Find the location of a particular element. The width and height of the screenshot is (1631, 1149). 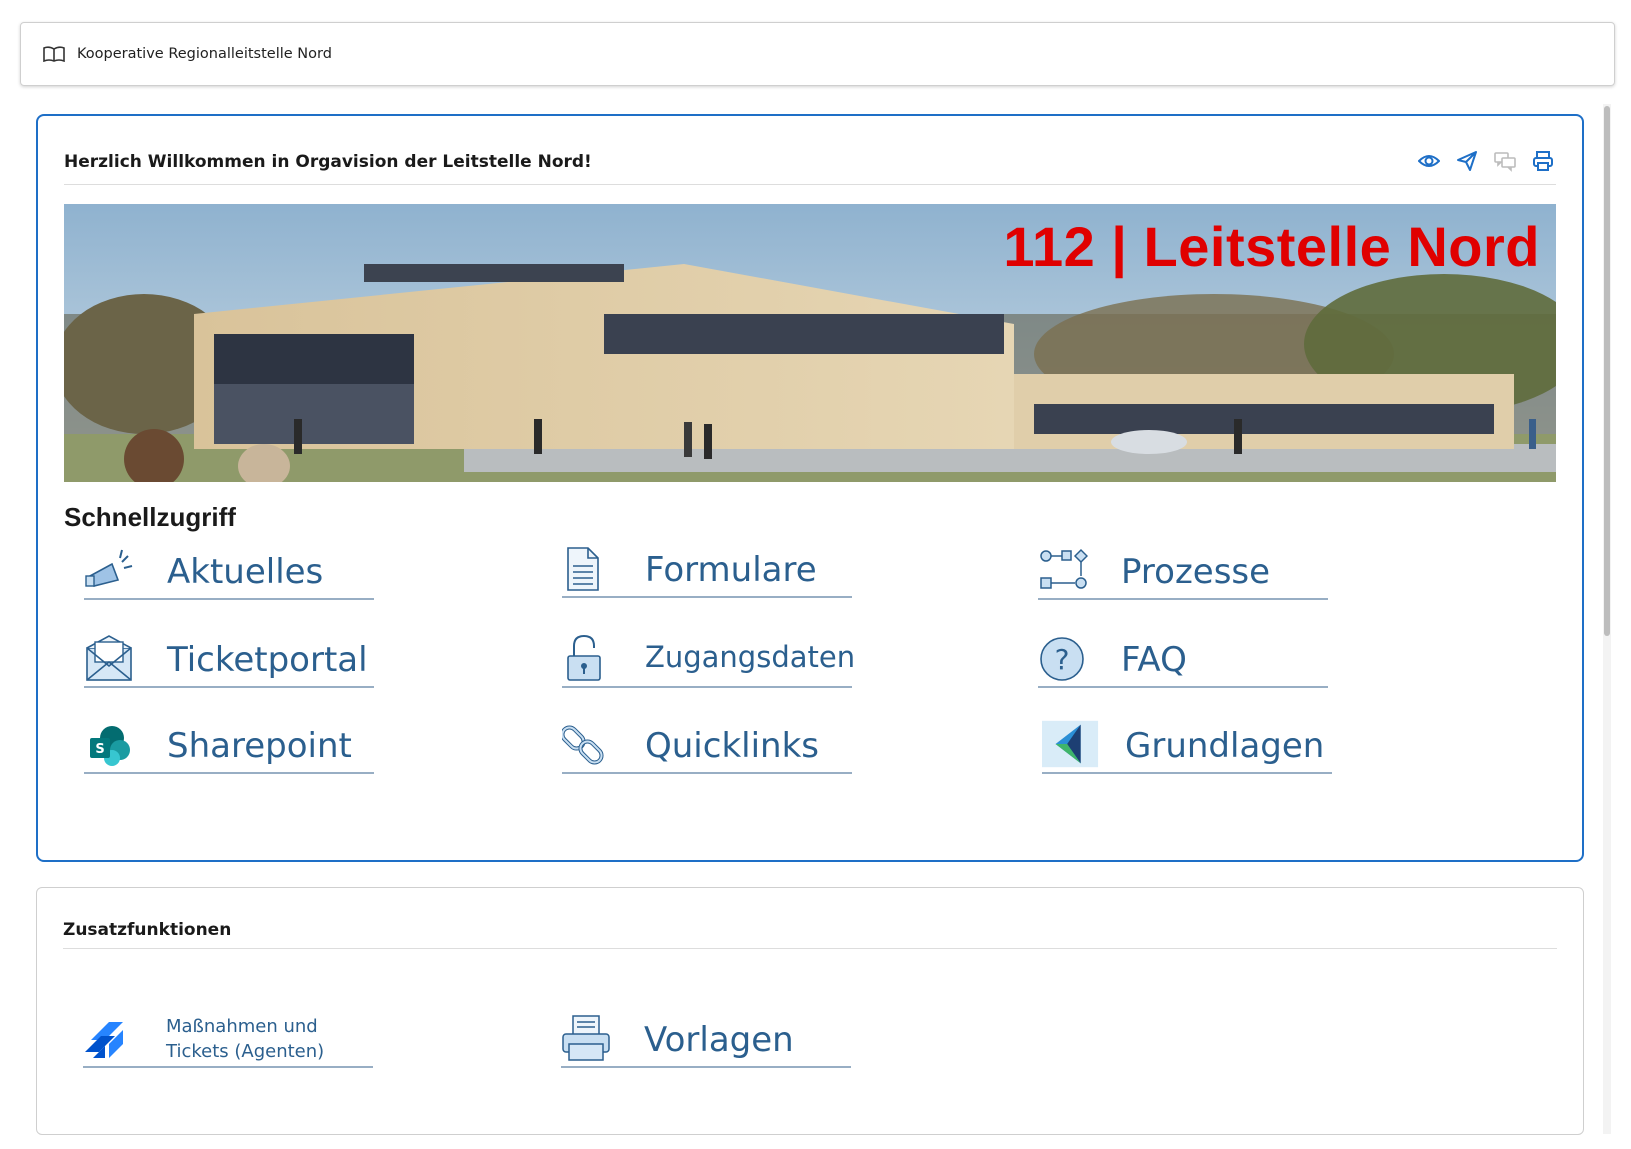

tile-label: Aktuelles is located at coordinates (245, 572).